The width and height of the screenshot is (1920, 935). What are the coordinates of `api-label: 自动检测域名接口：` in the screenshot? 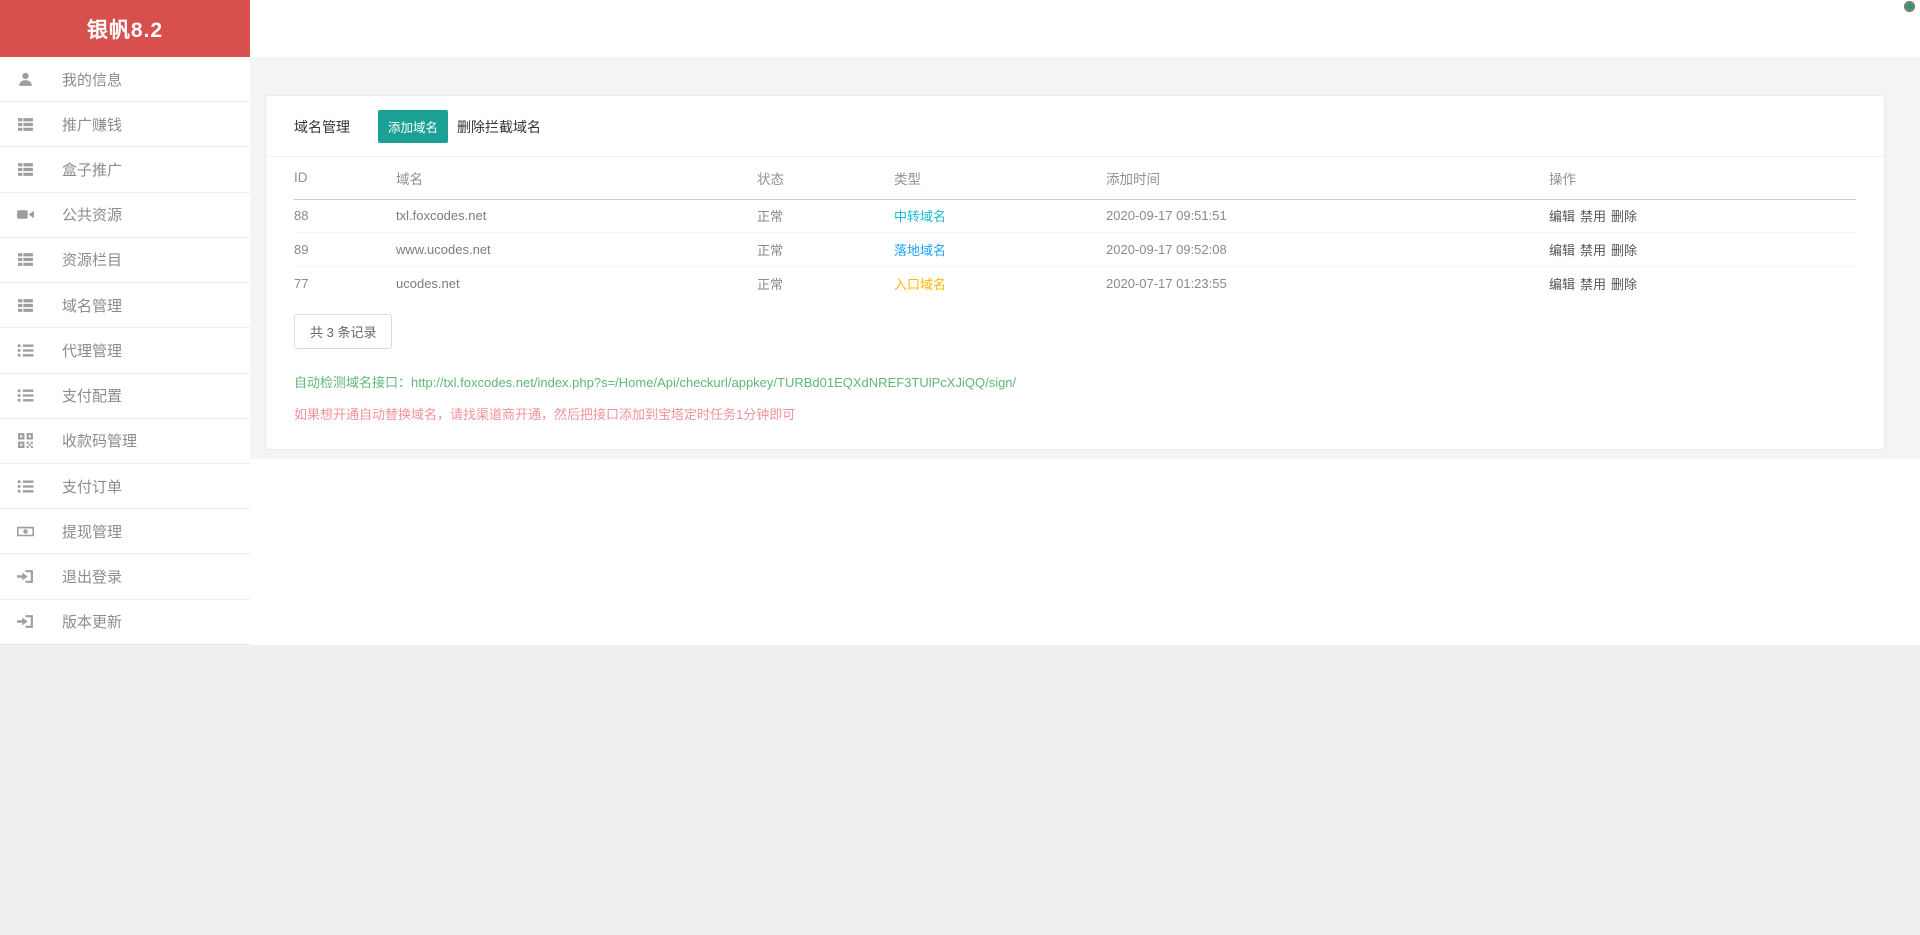 It's located at (353, 382).